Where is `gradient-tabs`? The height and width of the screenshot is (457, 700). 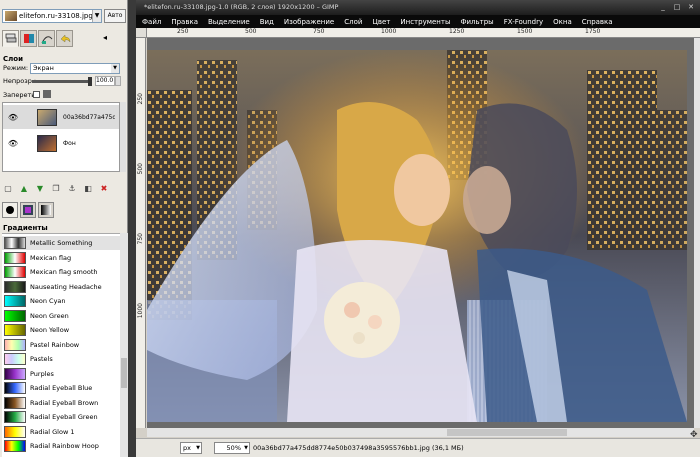
gradient-tabs is located at coordinates (28, 210).